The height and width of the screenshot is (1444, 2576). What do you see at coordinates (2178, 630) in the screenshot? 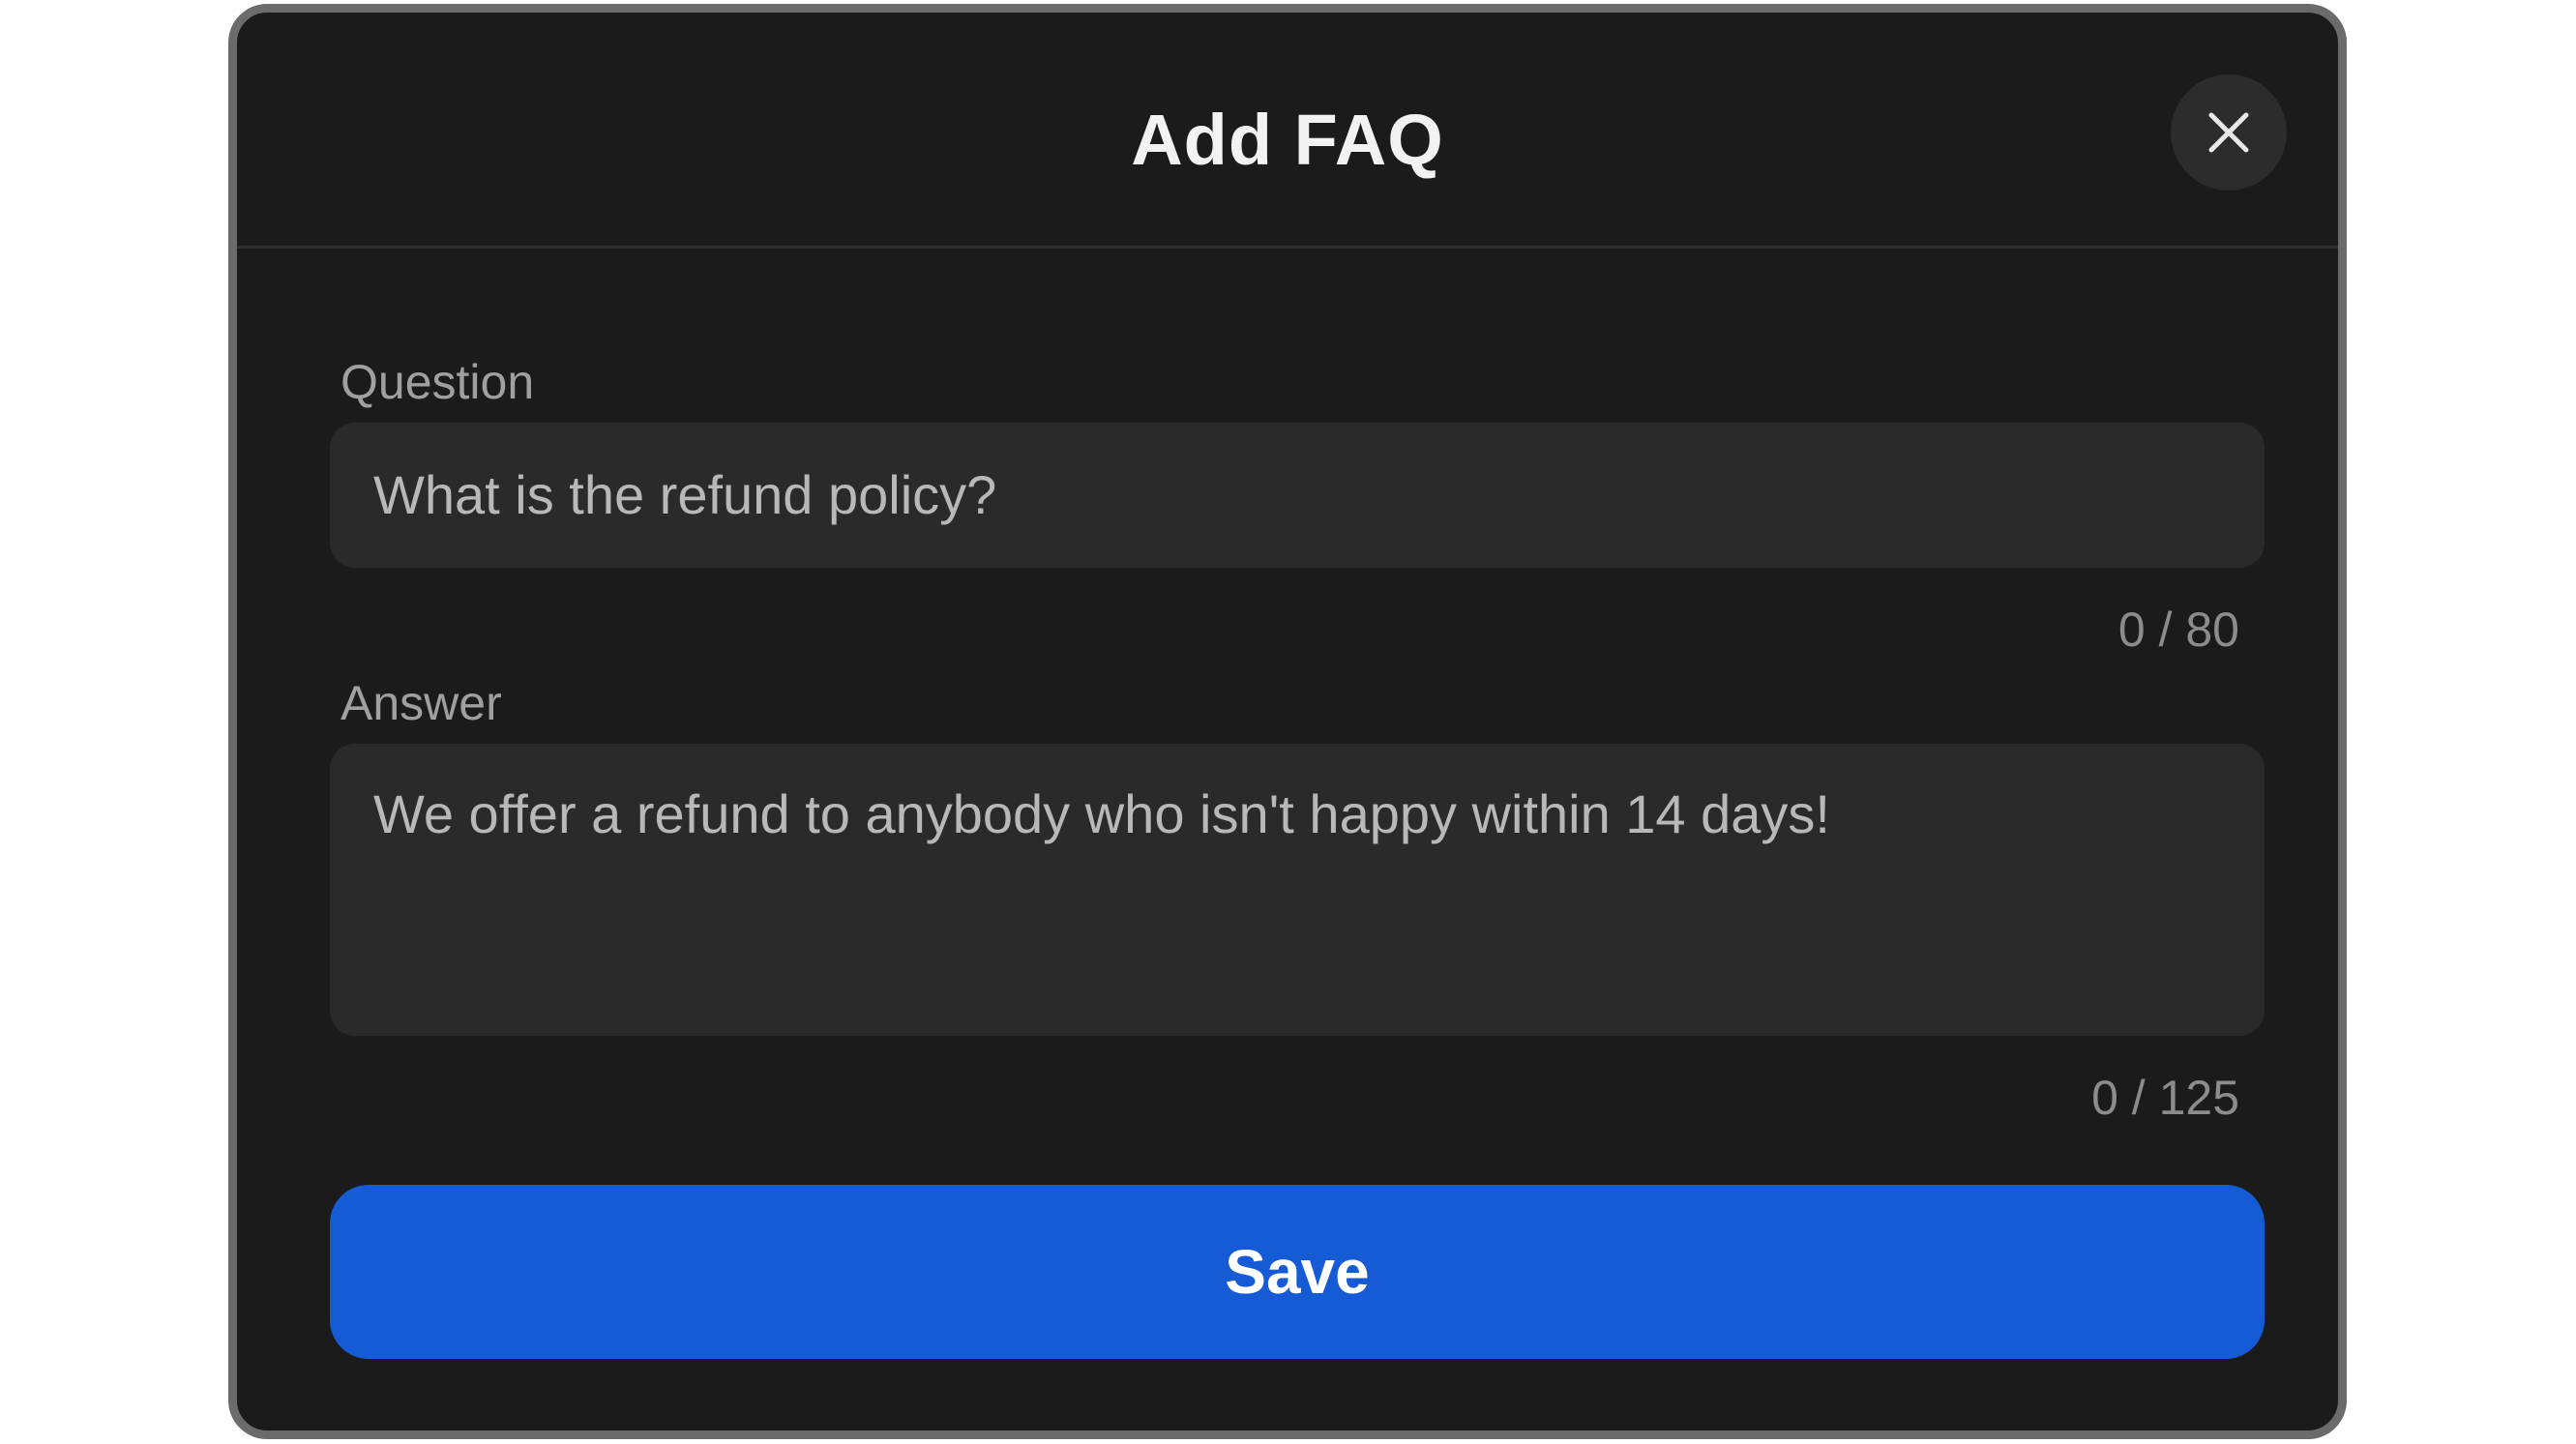
I see `question-char-counter: 0 / 80` at bounding box center [2178, 630].